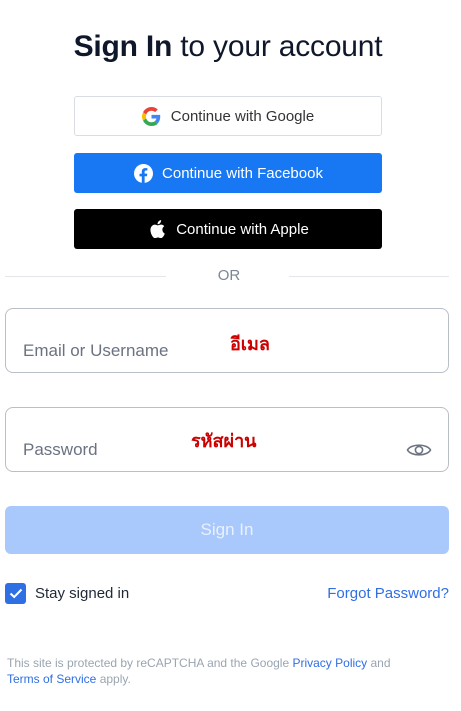 This screenshot has width=461, height=711. Describe the element at coordinates (229, 275) in the screenshot. I see `divider-or-text: OR` at that location.